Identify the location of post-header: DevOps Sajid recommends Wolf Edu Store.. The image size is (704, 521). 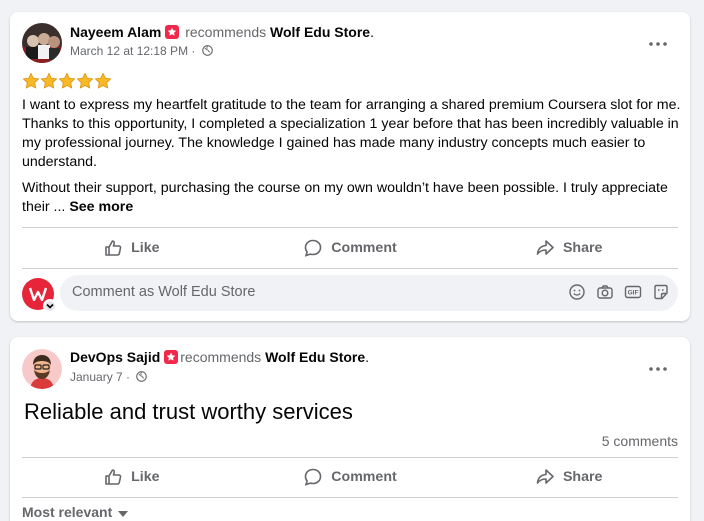
(219, 357).